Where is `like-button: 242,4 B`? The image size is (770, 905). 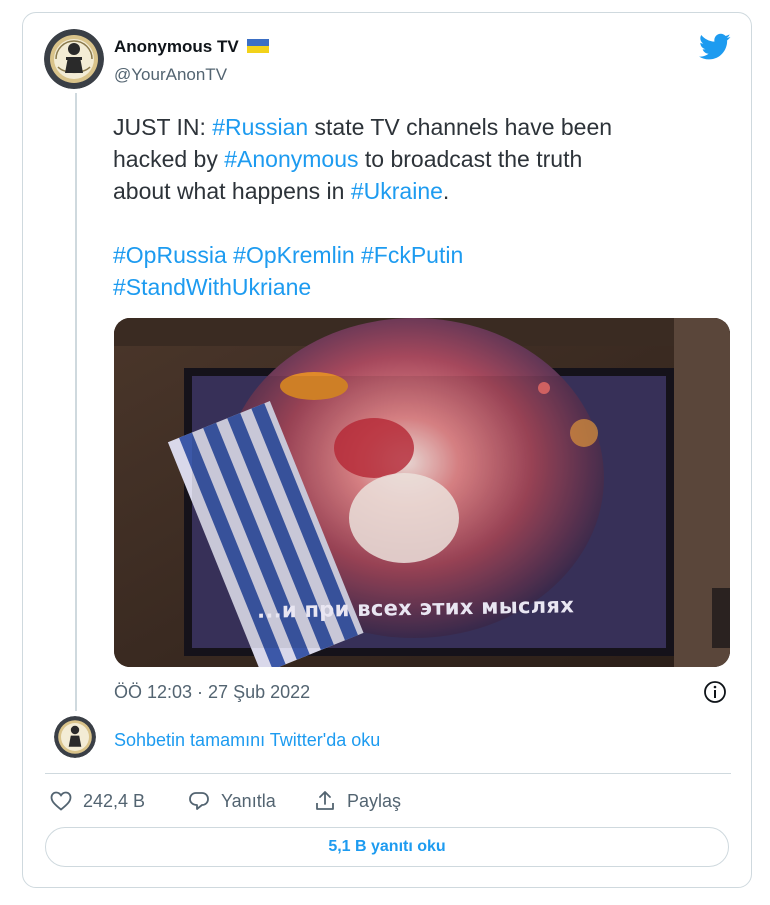 like-button: 242,4 B is located at coordinates (97, 801).